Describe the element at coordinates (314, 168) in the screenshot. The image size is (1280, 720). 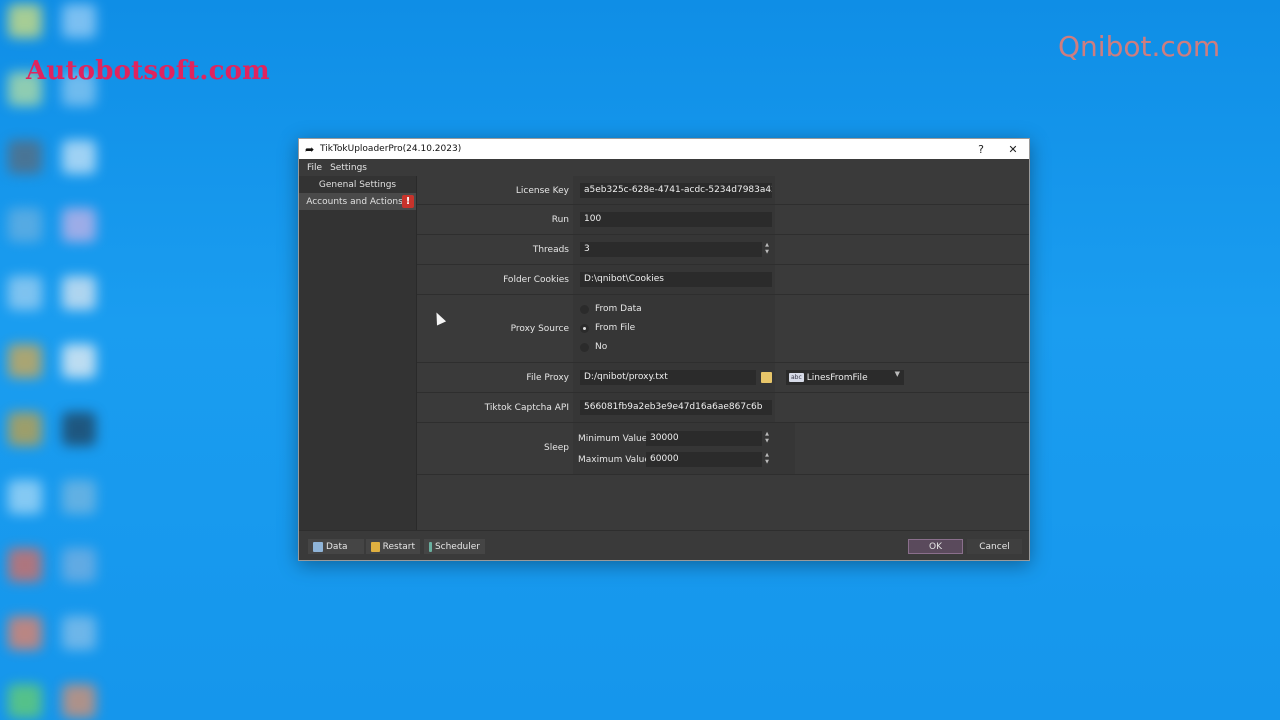
I see `menu-file: File` at that location.